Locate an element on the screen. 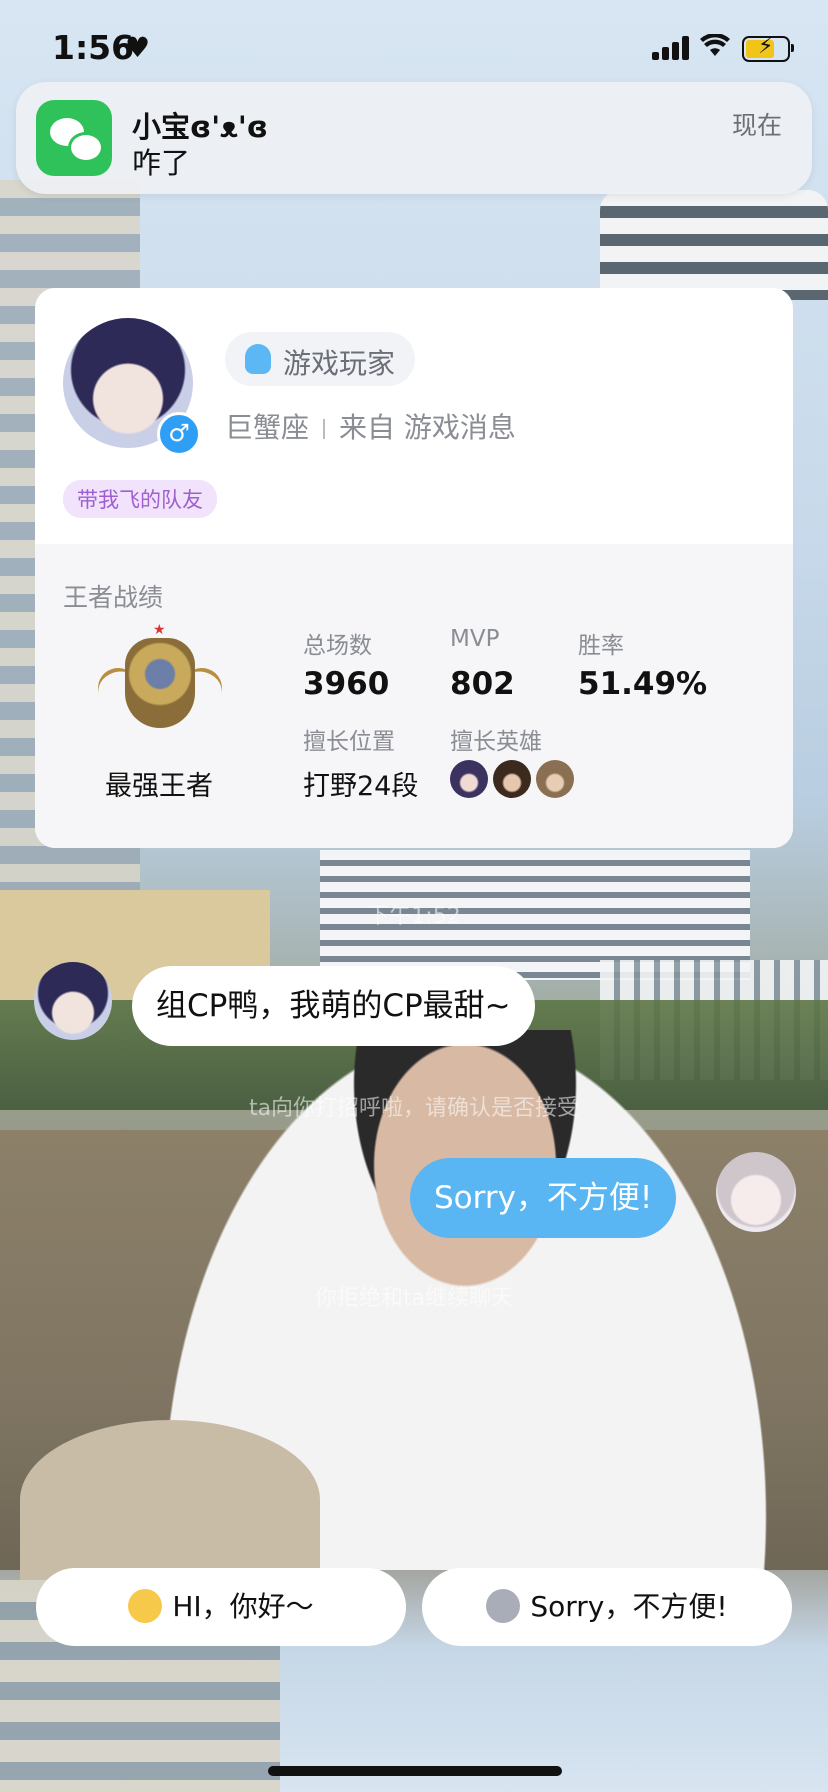 This screenshot has width=828, height=1792. position-label: 擅长位置 is located at coordinates (349, 742).